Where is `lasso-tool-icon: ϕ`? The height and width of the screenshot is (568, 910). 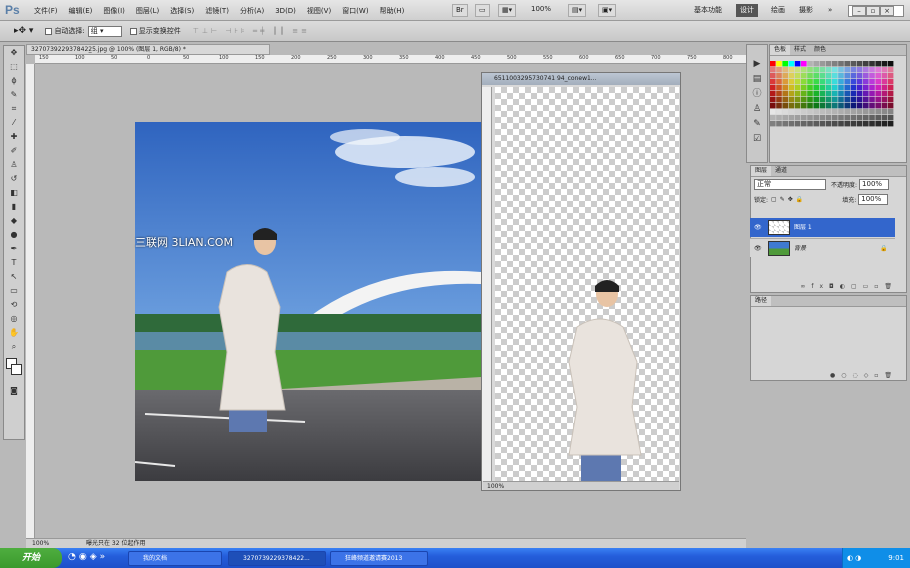 lasso-tool-icon: ϕ is located at coordinates (14, 81).